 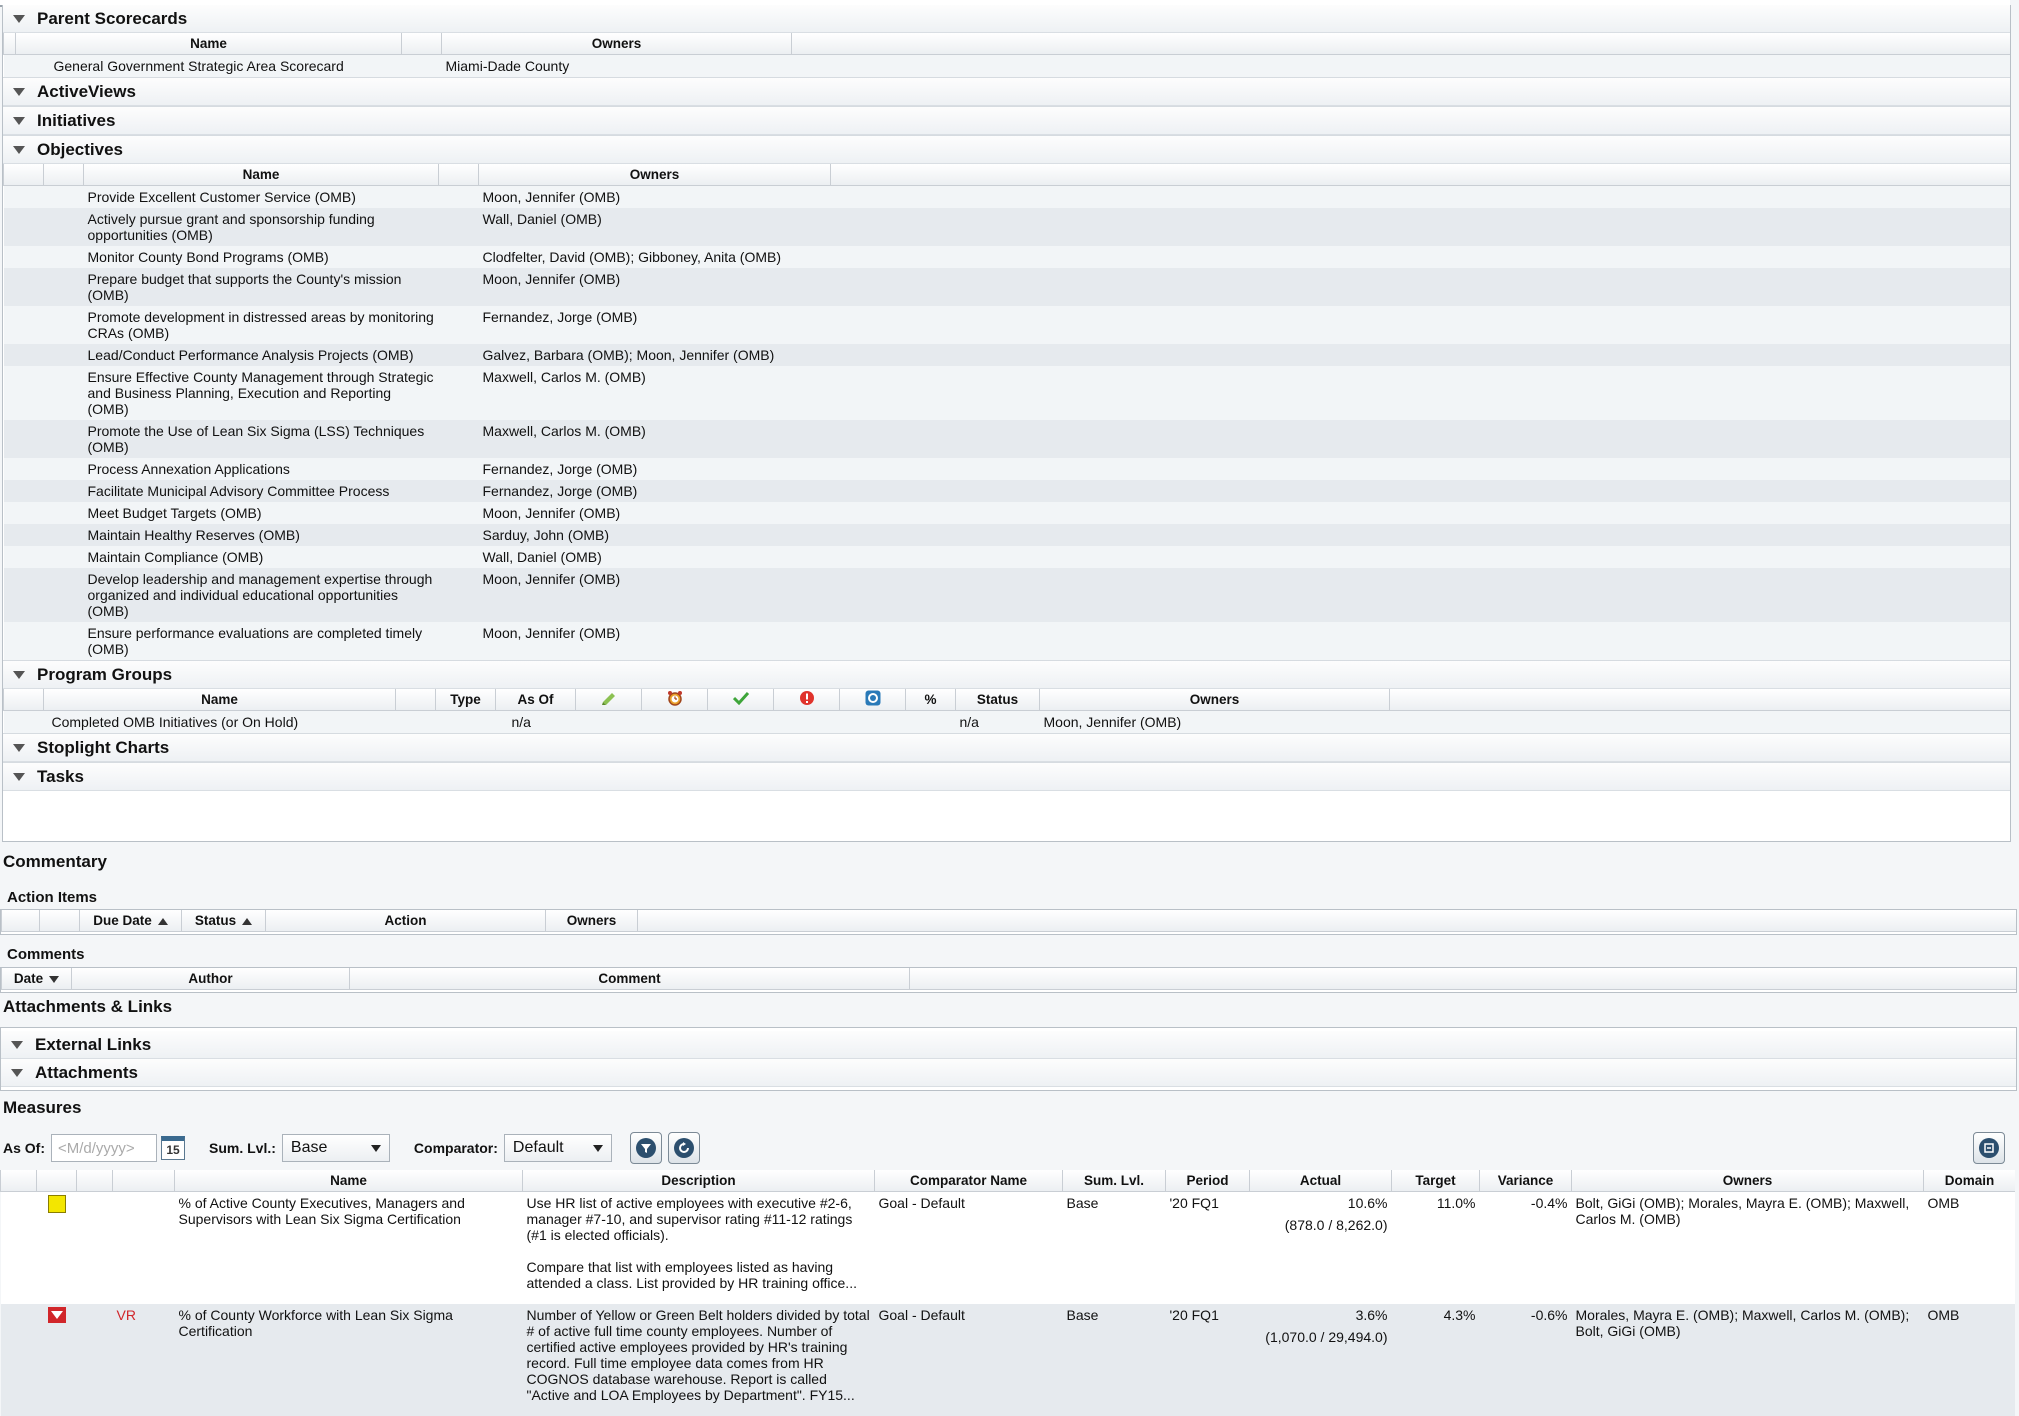 I want to click on column-header-sum-lvl: Sum. Lvl., so click(x=1114, y=1181).